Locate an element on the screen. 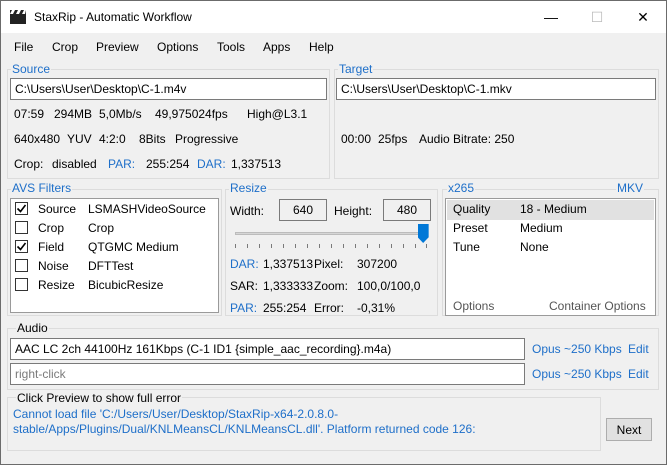  target-path-field: C:\Users\User\Desktop\C-1.mkv is located at coordinates (496, 89).